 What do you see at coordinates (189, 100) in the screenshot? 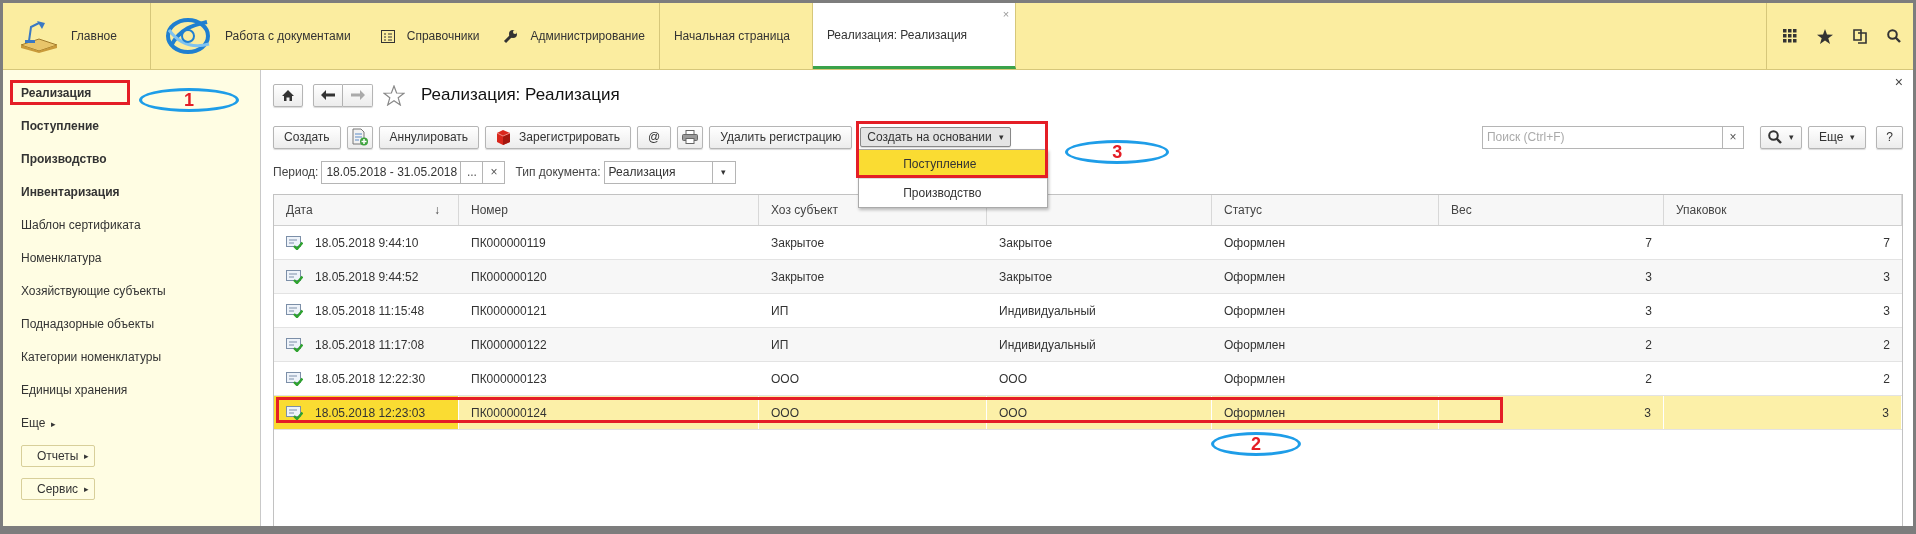
I see `callout-number: 1` at bounding box center [189, 100].